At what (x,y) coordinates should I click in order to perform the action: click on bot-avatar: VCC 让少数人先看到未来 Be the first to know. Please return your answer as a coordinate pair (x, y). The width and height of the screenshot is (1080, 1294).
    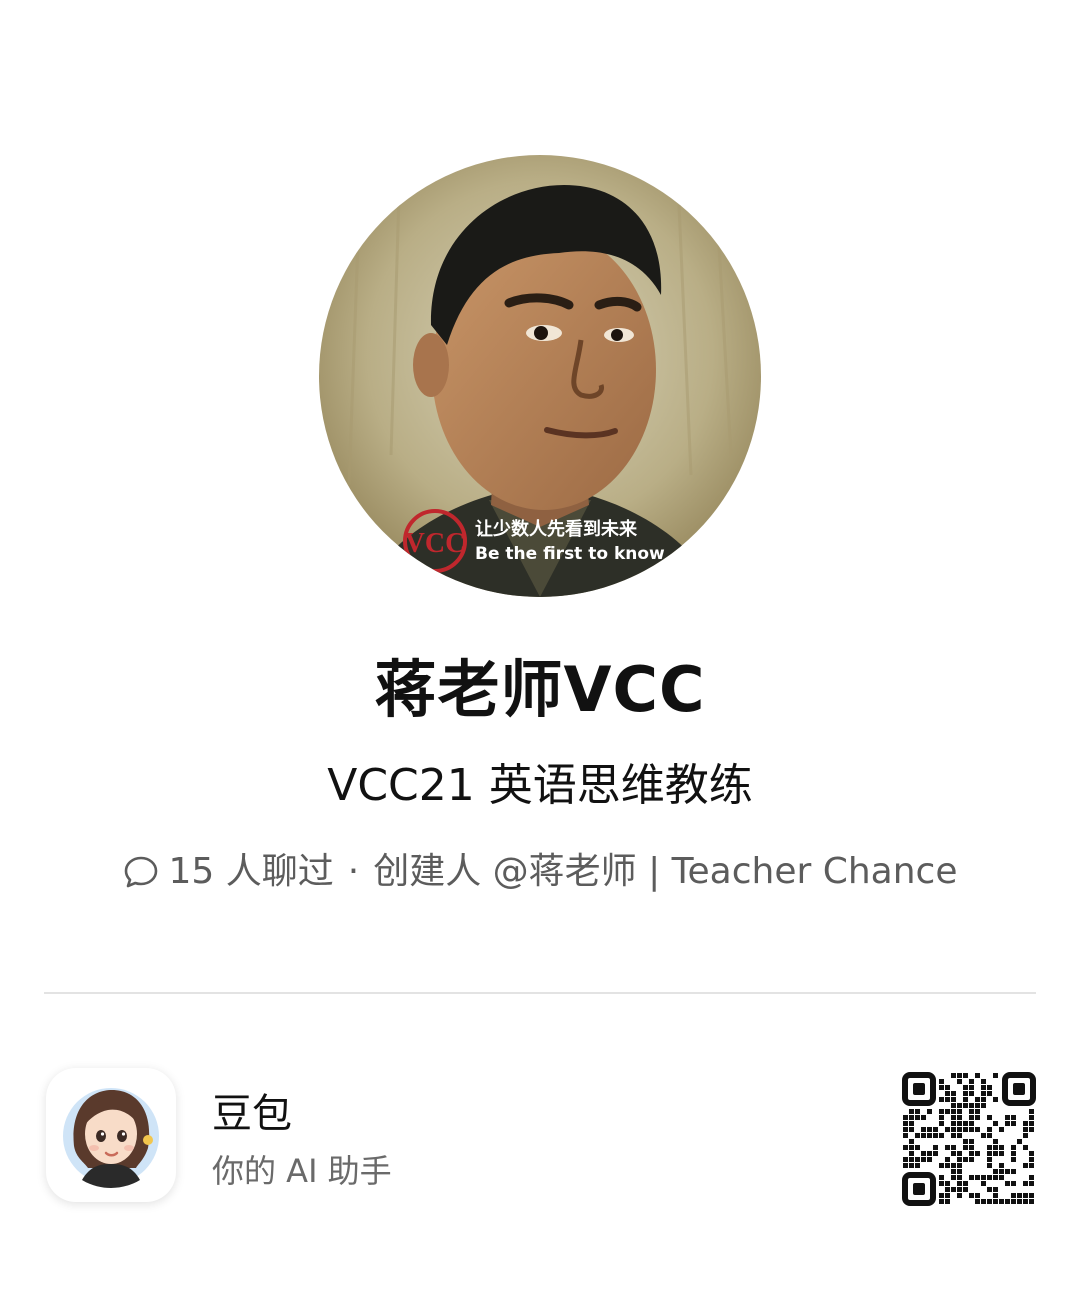
    Looking at the image, I should click on (540, 376).